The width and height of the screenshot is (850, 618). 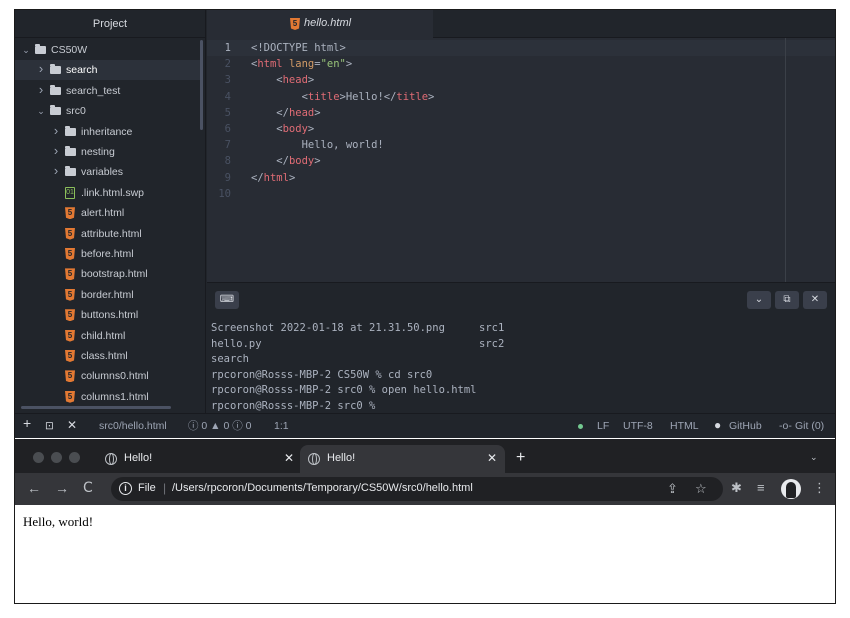 I want to click on tab-search-chevron-icon: ⌄, so click(x=814, y=457).